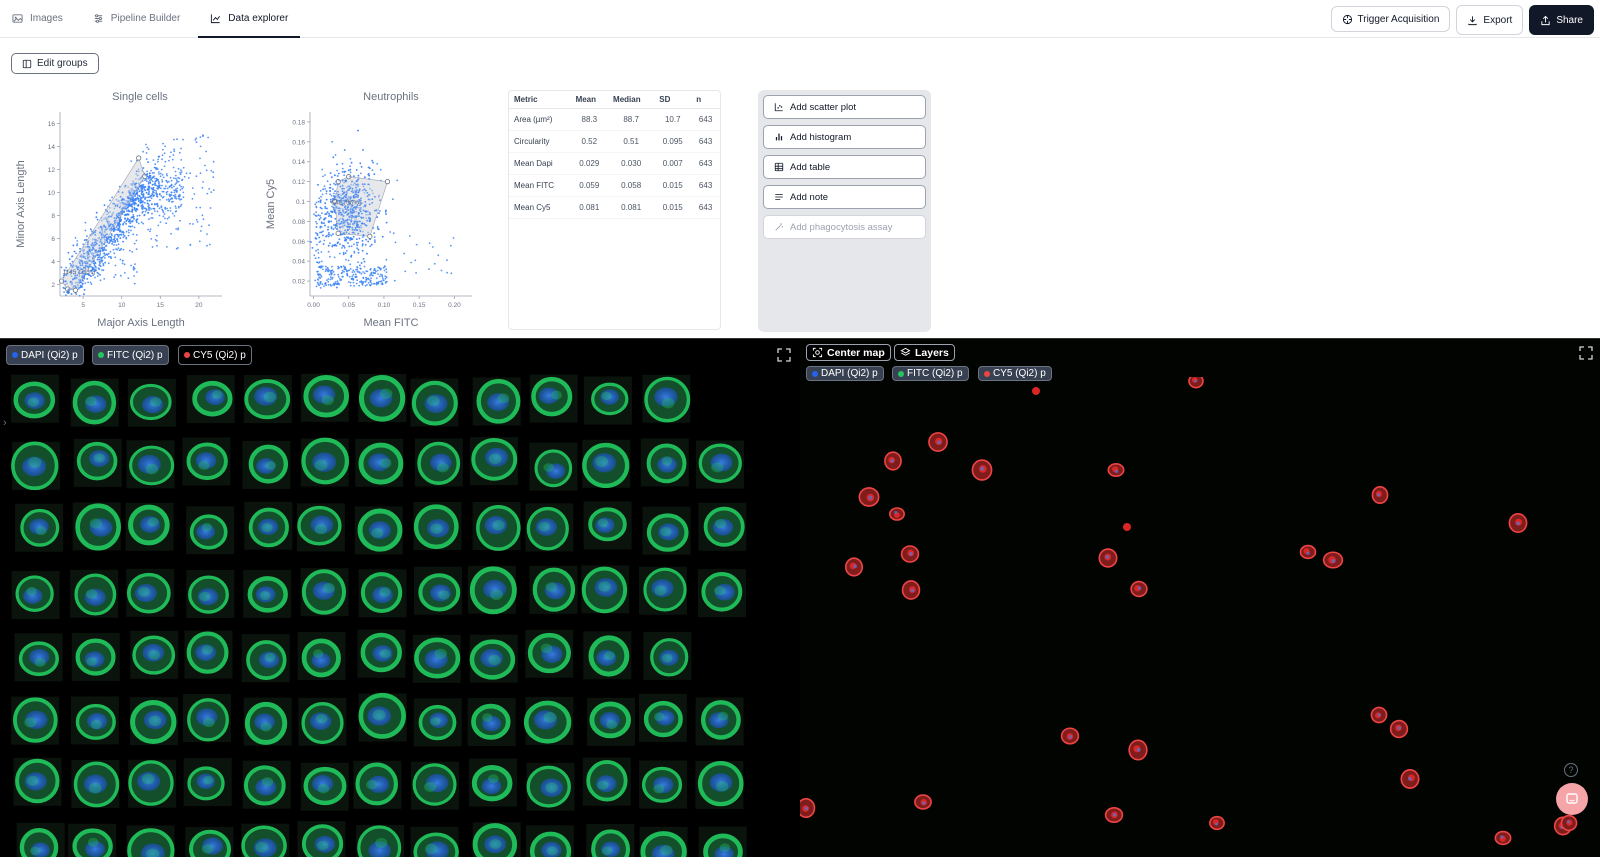  What do you see at coordinates (55, 63) in the screenshot?
I see `edit-groups-button: Edit groups` at bounding box center [55, 63].